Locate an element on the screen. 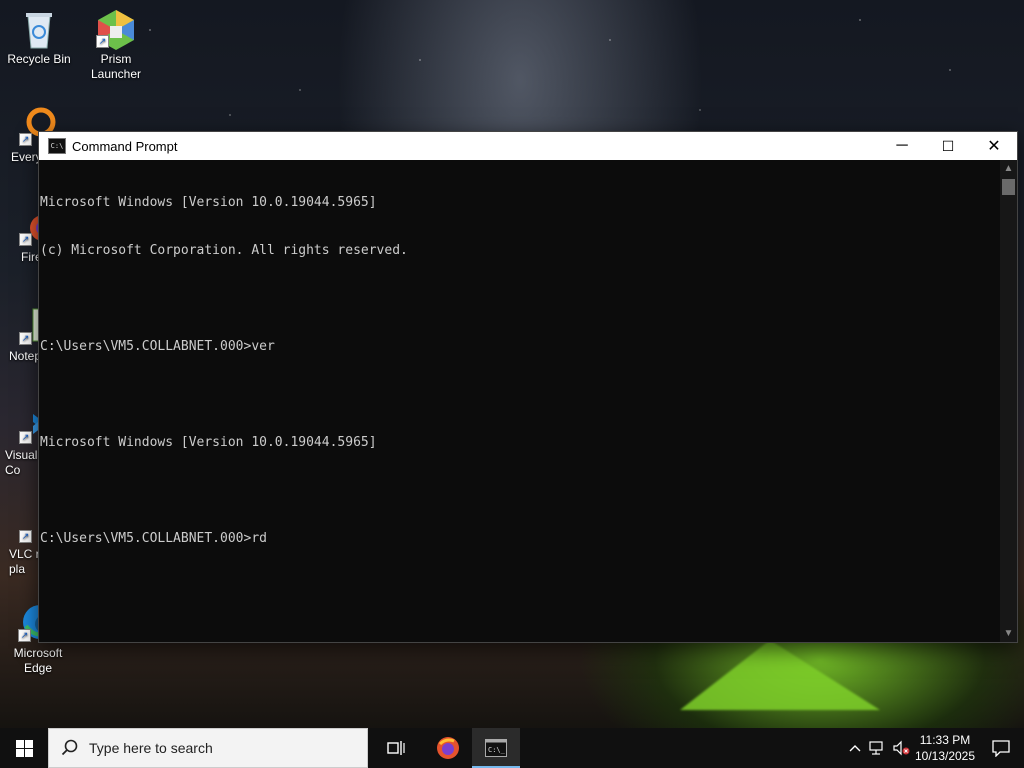 This screenshot has height=768, width=1024. windows-logo-icon is located at coordinates (24, 748).